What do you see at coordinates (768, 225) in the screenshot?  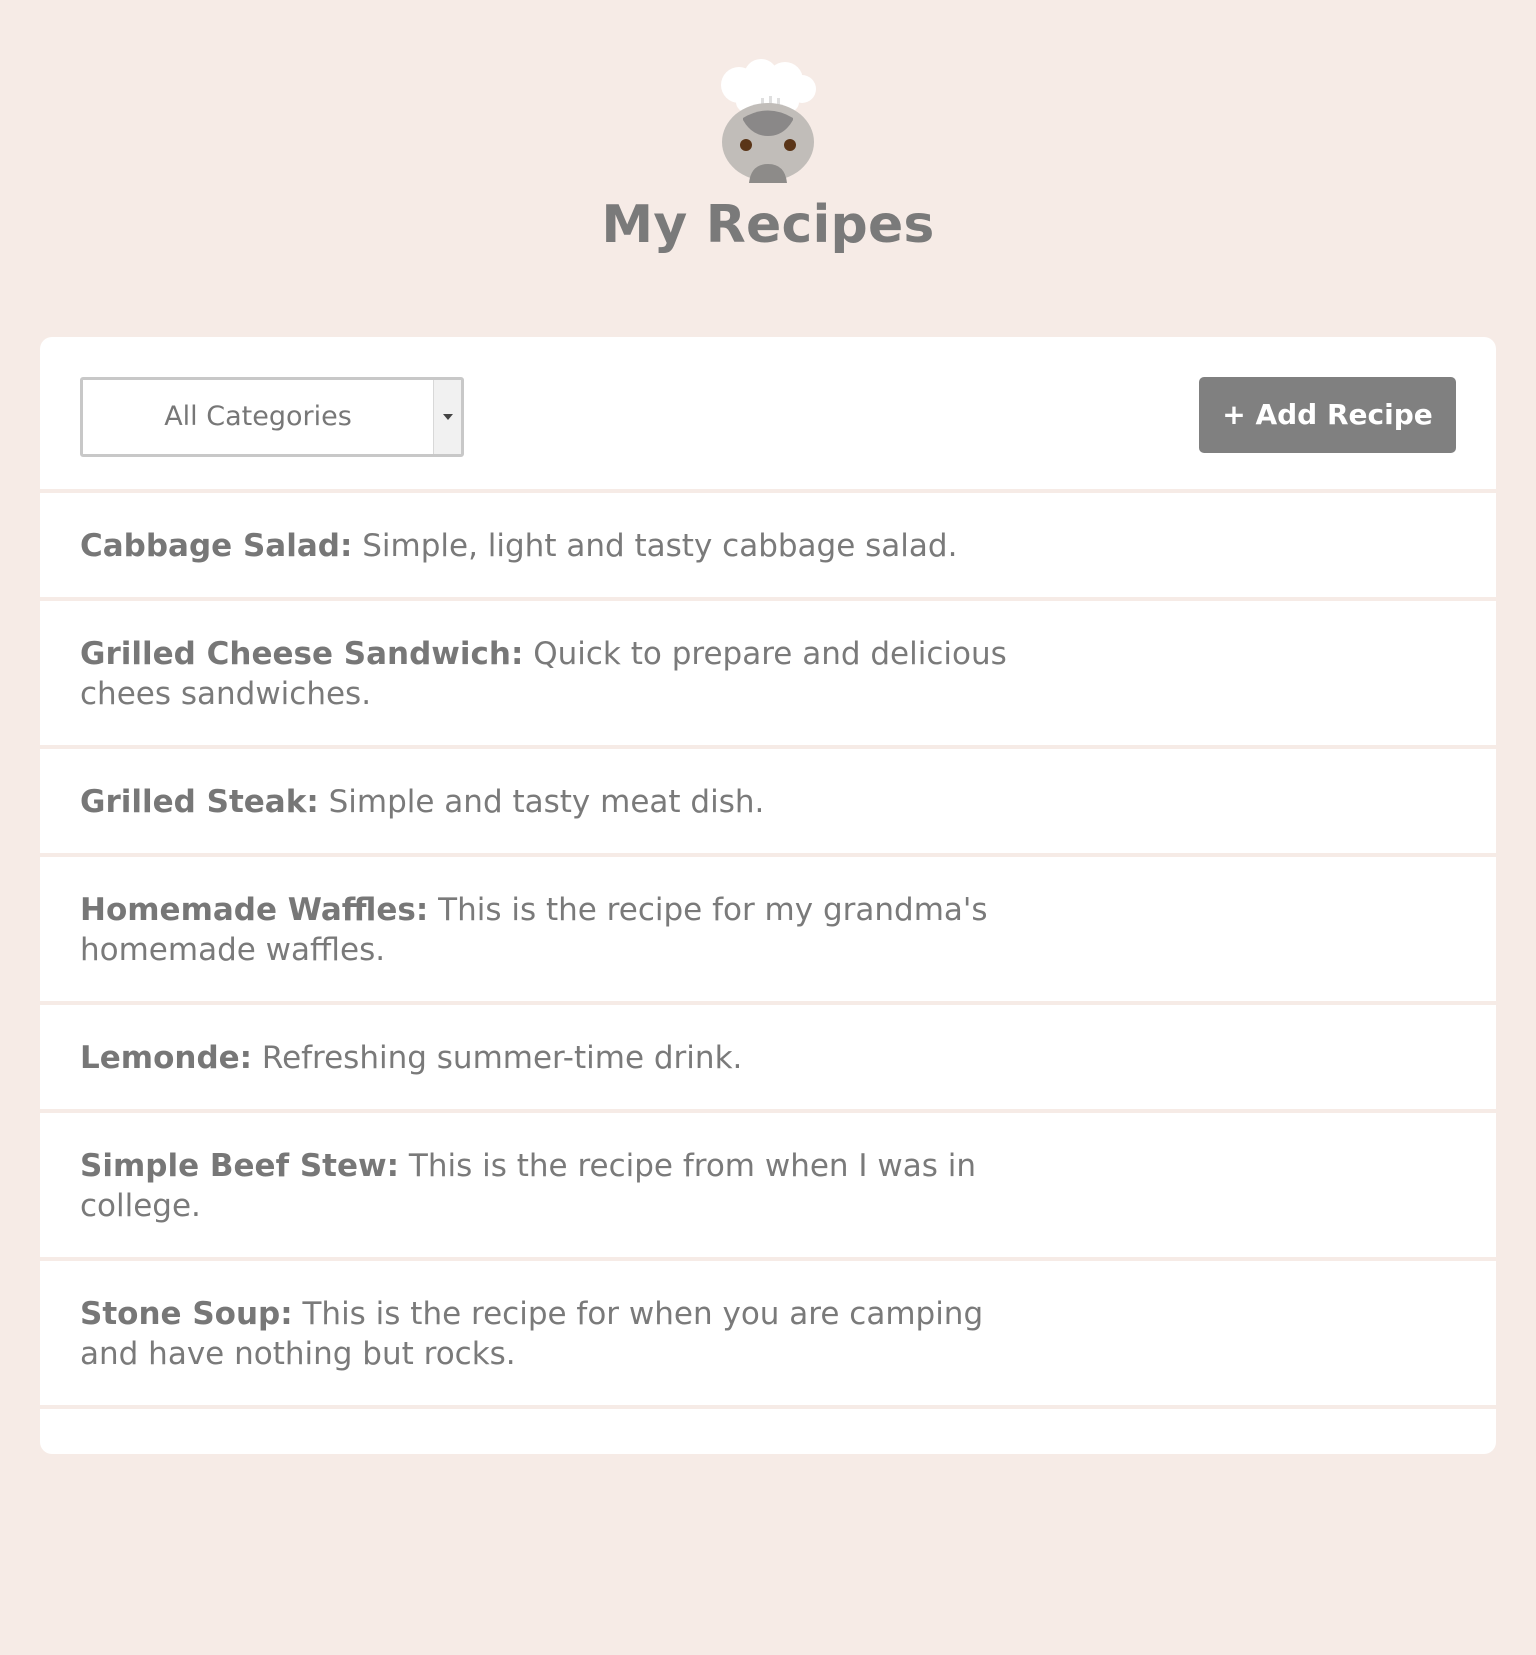 I see `page-title: My Recipes` at bounding box center [768, 225].